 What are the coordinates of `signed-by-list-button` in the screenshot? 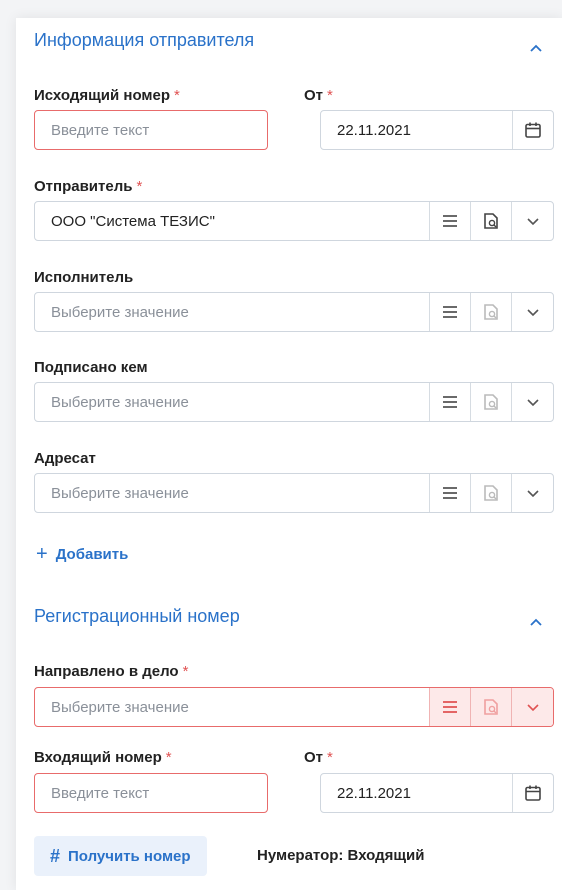 It's located at (449, 402).